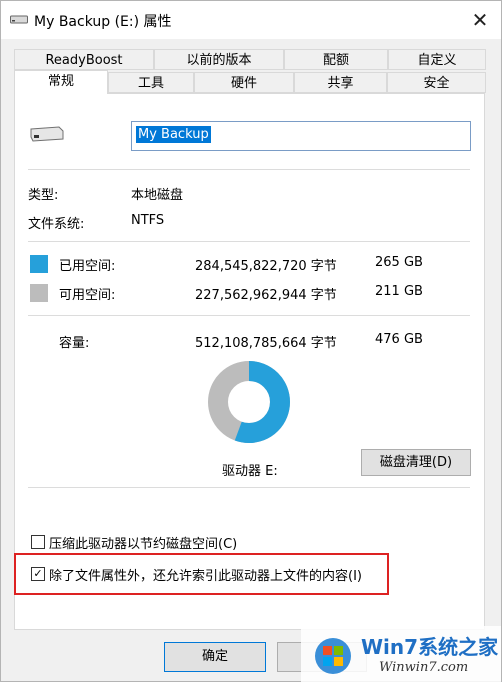 The height and width of the screenshot is (683, 502). I want to click on tab-customize: 自定义, so click(437, 59).